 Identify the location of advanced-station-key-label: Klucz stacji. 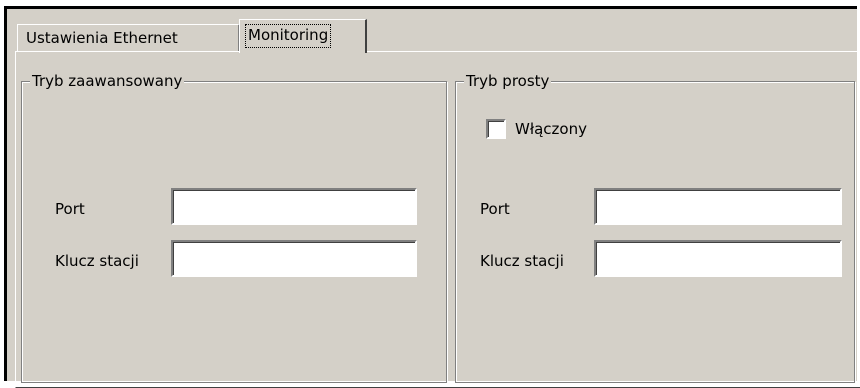
(97, 261).